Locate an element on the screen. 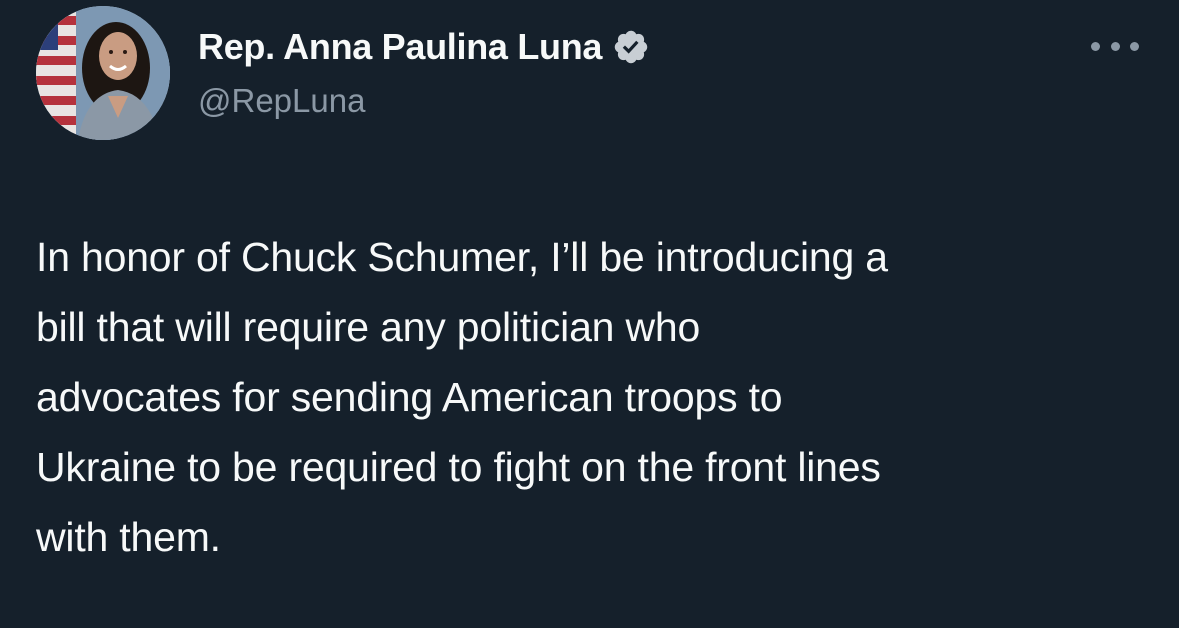  more-options-icon is located at coordinates (1115, 46).